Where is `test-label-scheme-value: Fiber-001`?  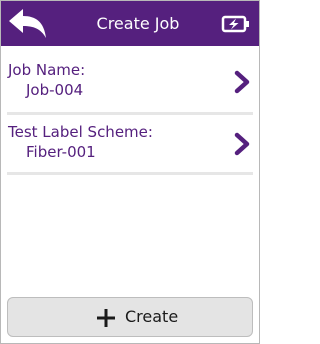
test-label-scheme-value: Fiber-001 is located at coordinates (61, 152).